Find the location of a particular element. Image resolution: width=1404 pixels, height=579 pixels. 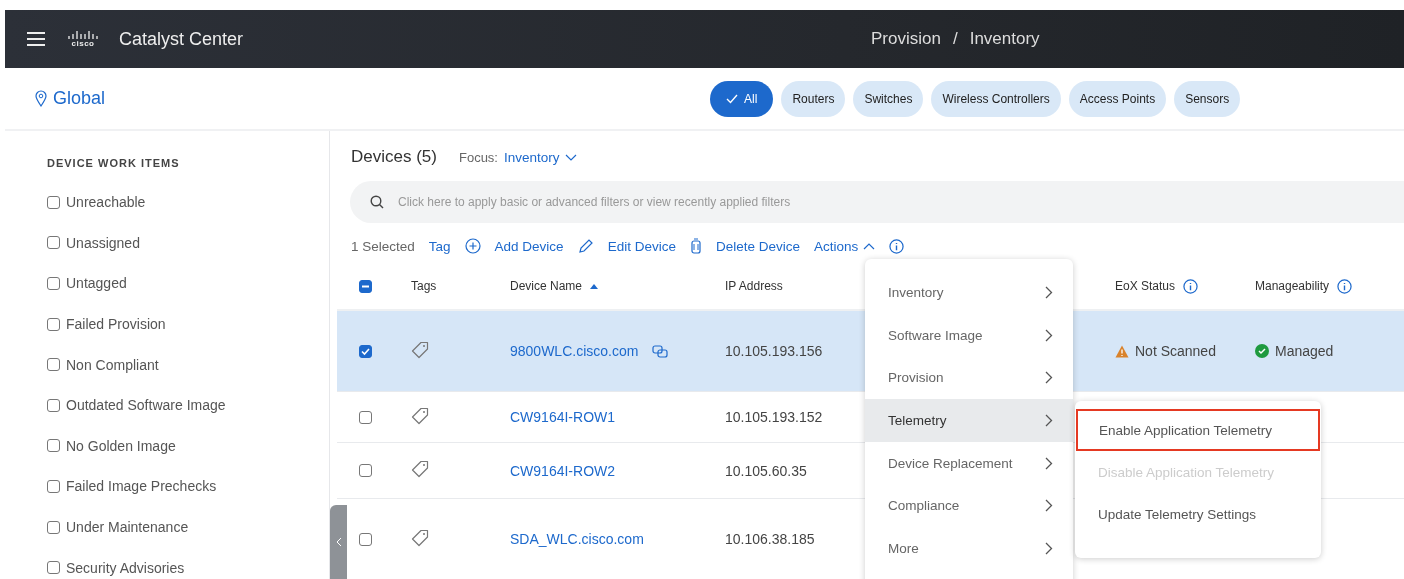

filter-label: Unreachable is located at coordinates (106, 202).